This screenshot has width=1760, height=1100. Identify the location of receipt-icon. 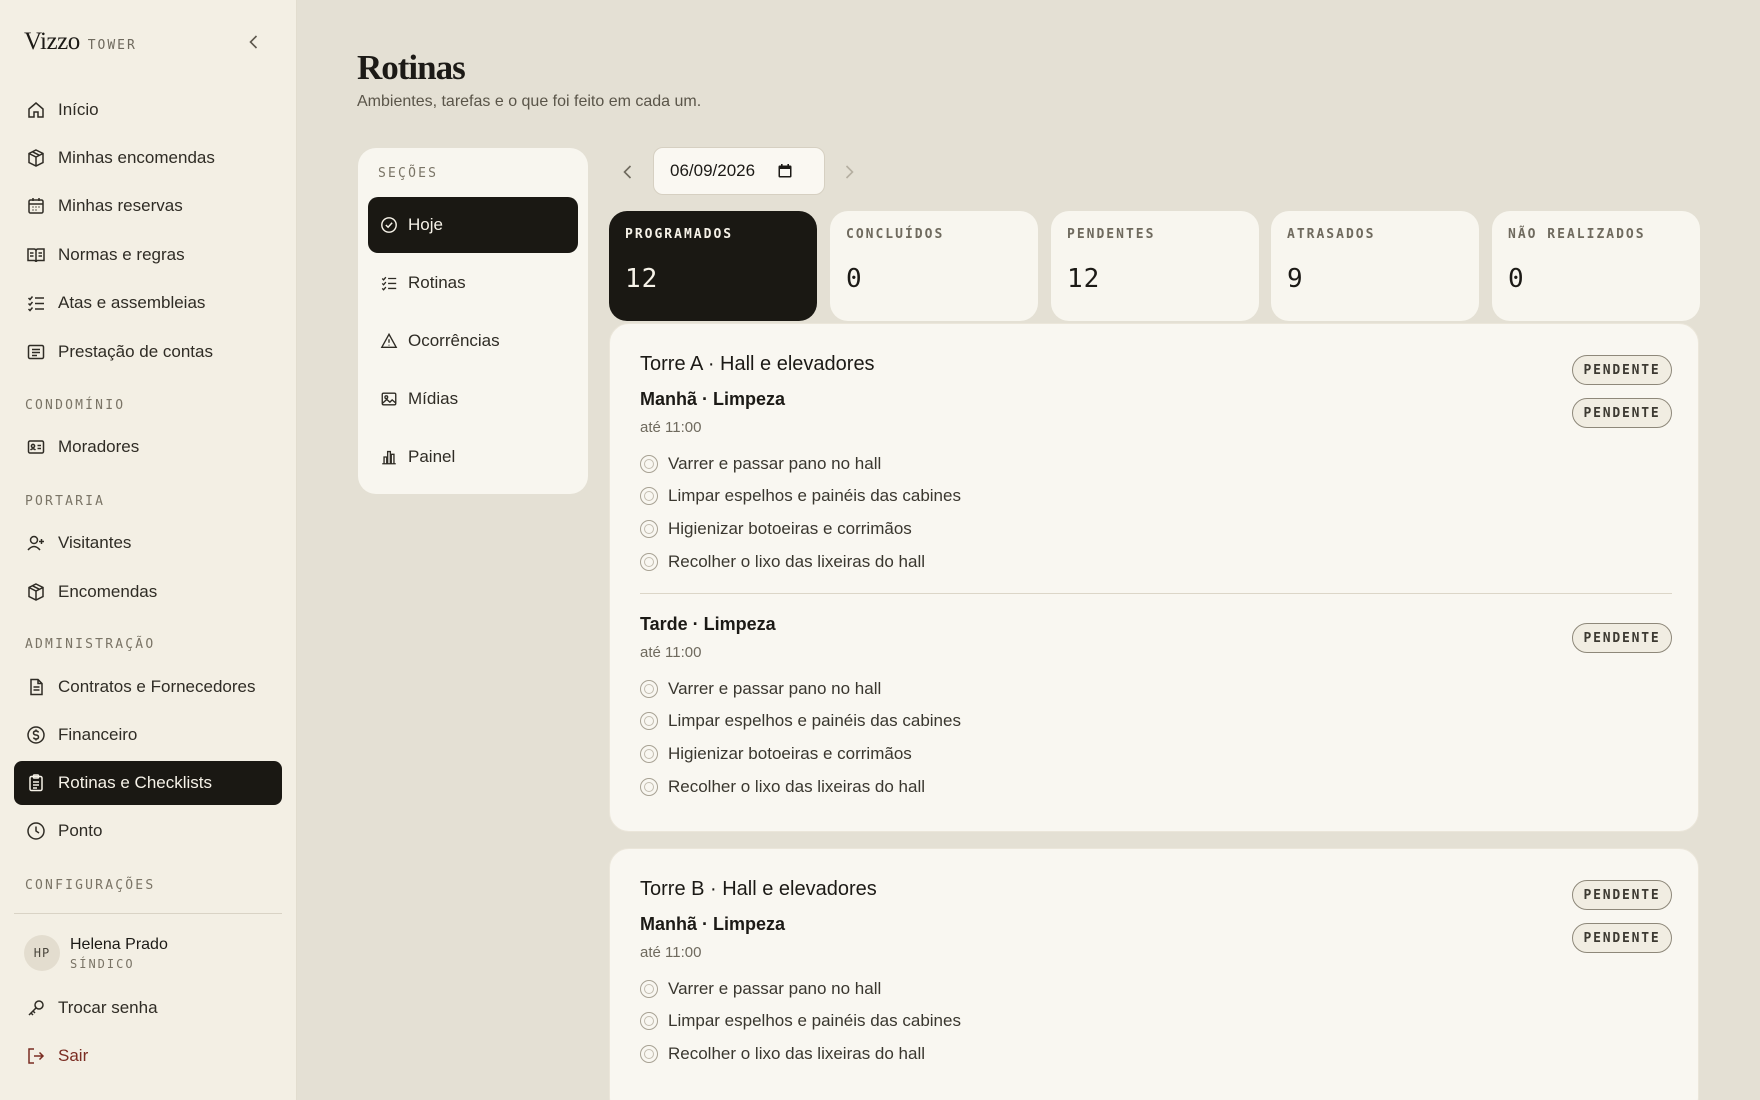
(36, 352).